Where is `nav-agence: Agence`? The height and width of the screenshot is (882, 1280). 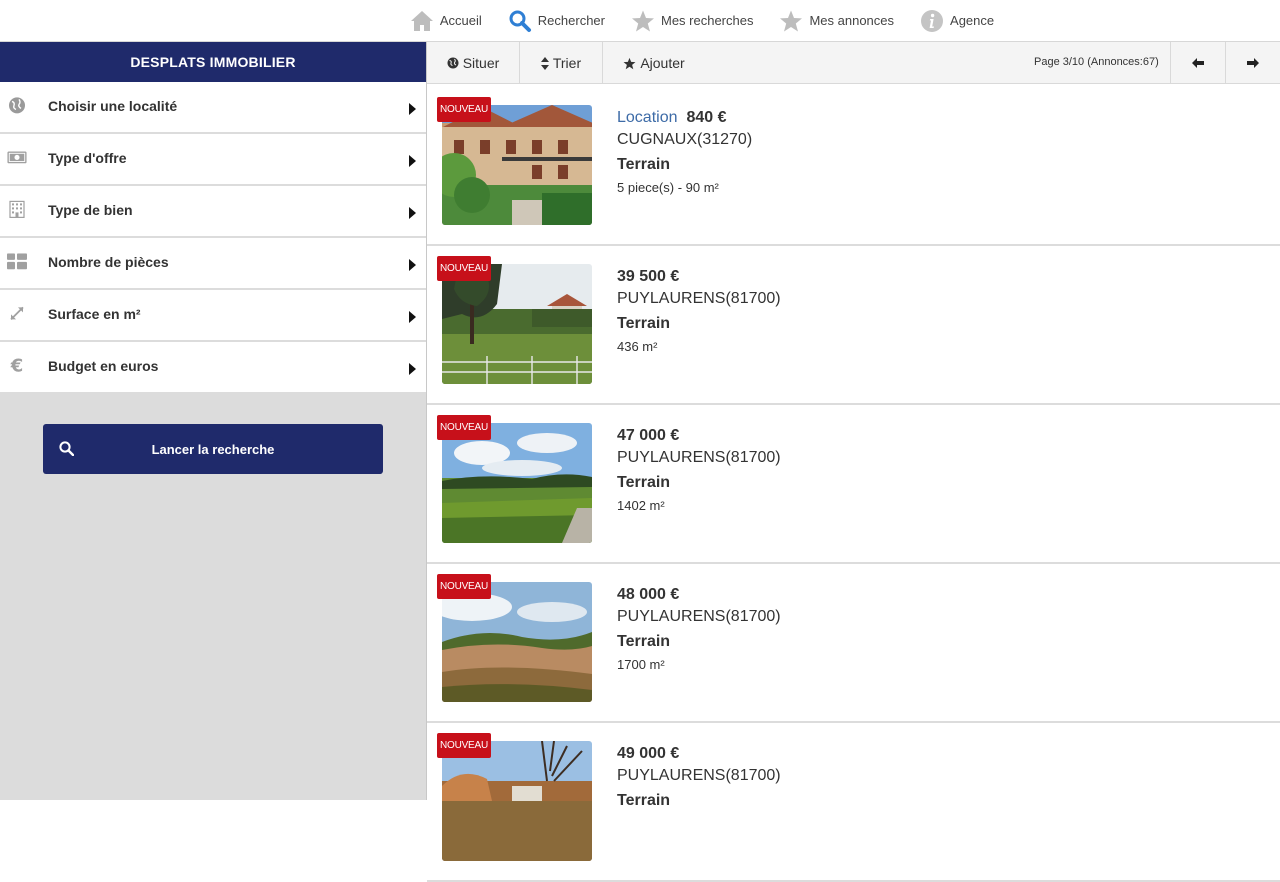
nav-agence: Agence is located at coordinates (957, 21).